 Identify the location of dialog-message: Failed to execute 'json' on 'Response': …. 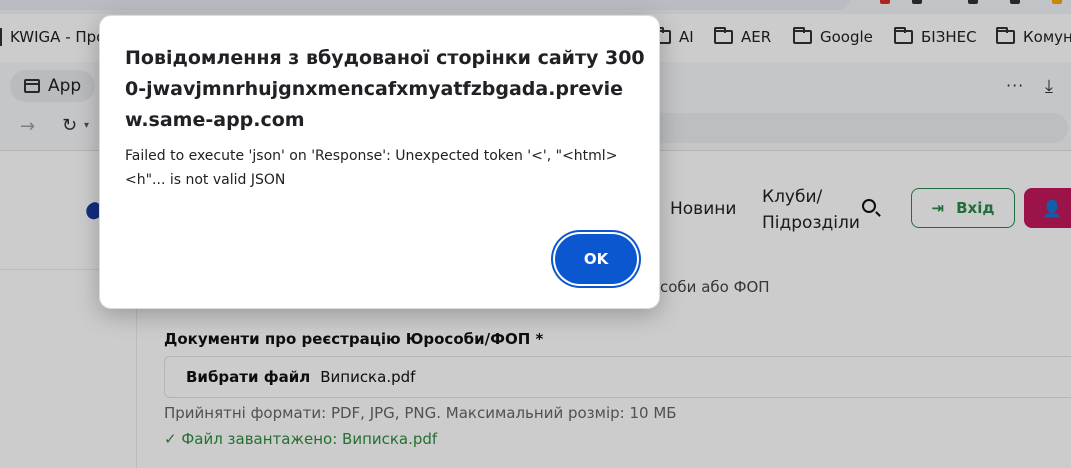
(371, 168).